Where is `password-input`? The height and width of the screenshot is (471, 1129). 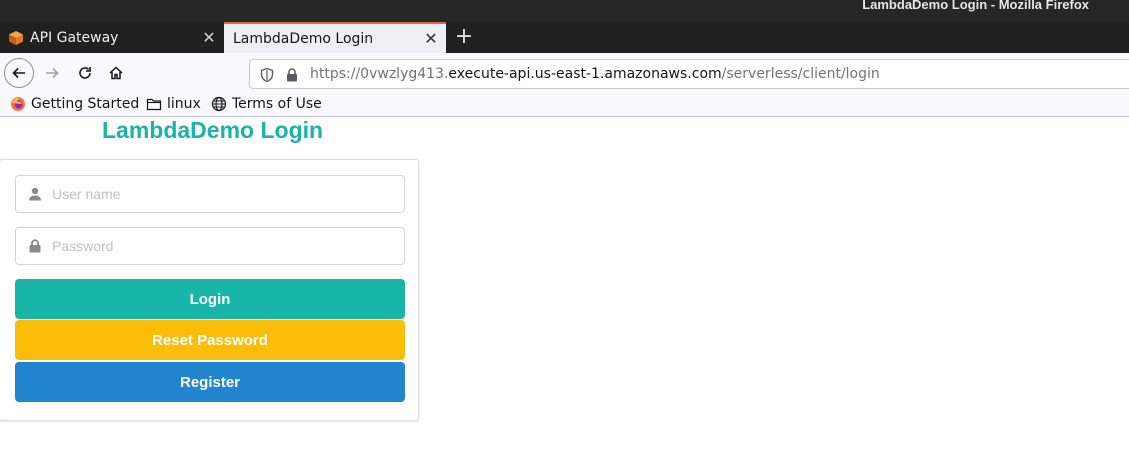
password-input is located at coordinates (222, 246).